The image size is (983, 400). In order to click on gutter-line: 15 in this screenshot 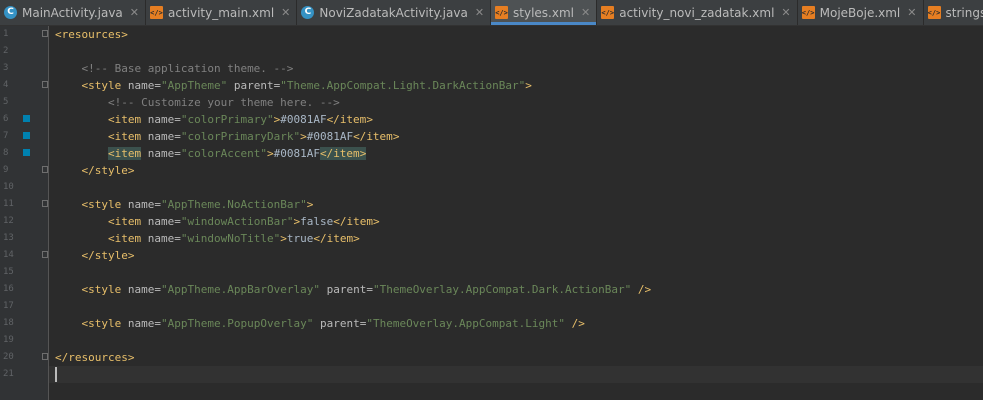, I will do `click(24, 272)`.